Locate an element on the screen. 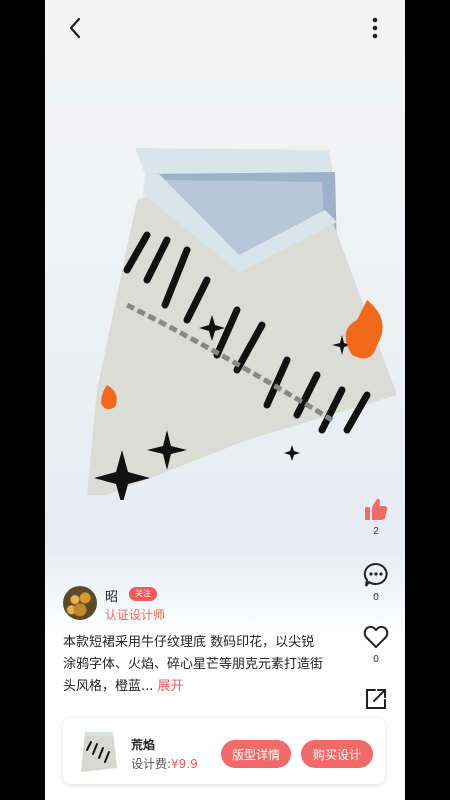 This screenshot has height=800, width=450. share-icon is located at coordinates (376, 699).